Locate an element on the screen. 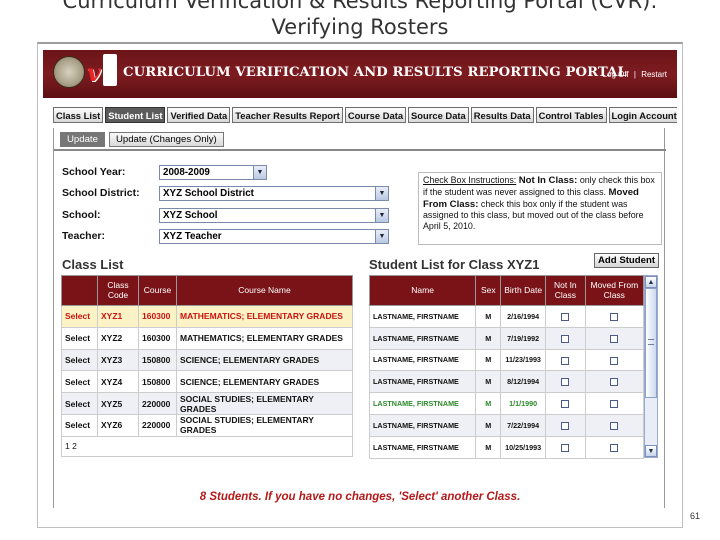 Image resolution: width=720 pixels, height=540 pixels. school-select: XYZ School ▼ is located at coordinates (274, 215).